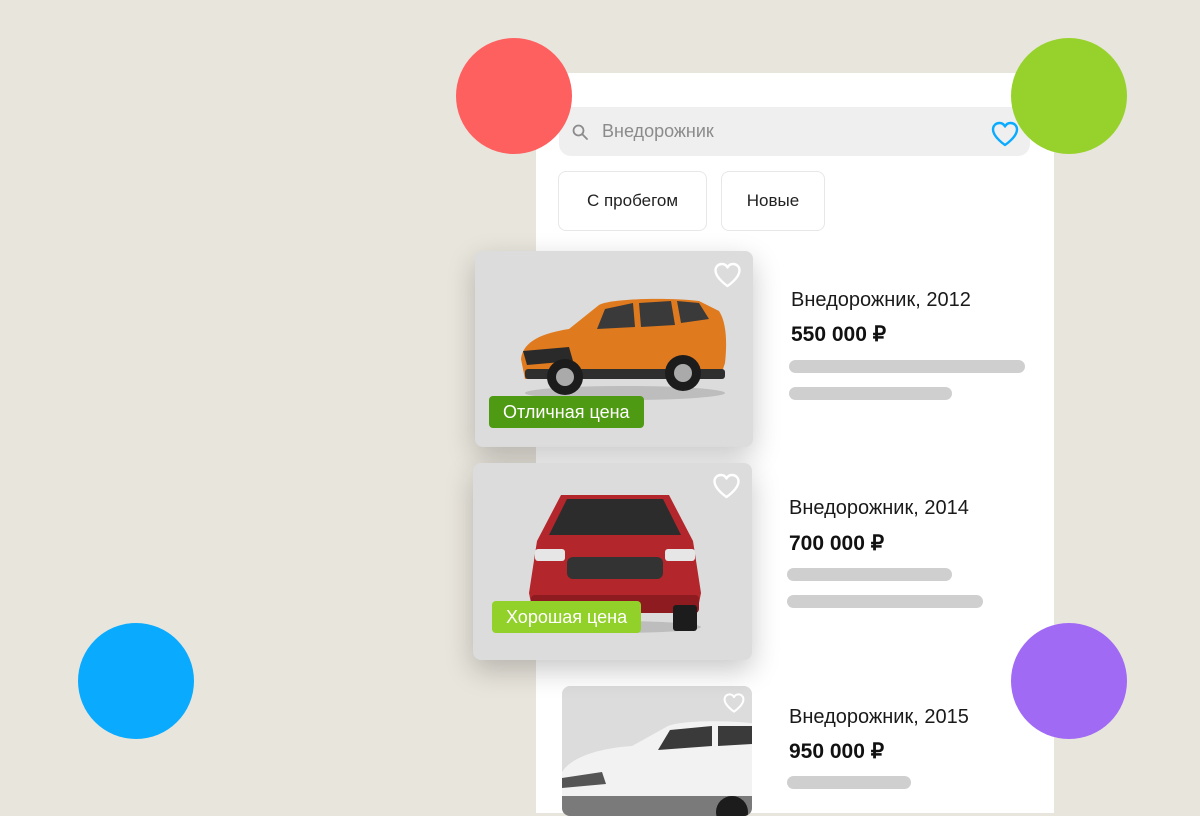 The height and width of the screenshot is (816, 1200). Describe the element at coordinates (1069, 96) in the screenshot. I see `decor-dot-green` at that location.